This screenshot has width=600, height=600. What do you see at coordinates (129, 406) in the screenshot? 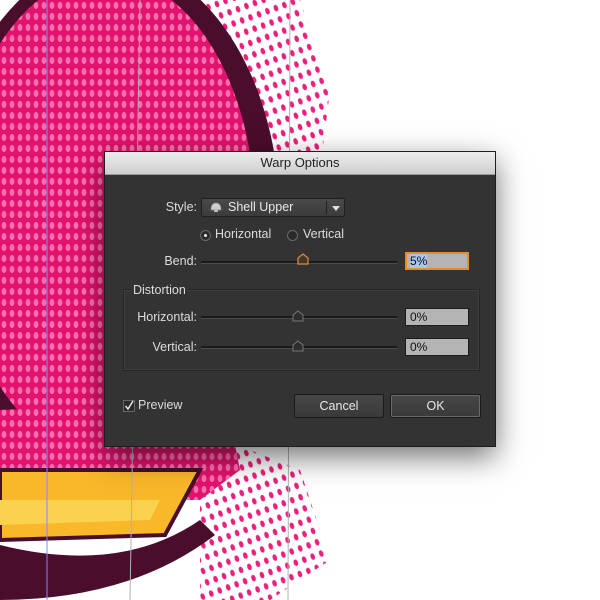
I see `preview-checkbox` at bounding box center [129, 406].